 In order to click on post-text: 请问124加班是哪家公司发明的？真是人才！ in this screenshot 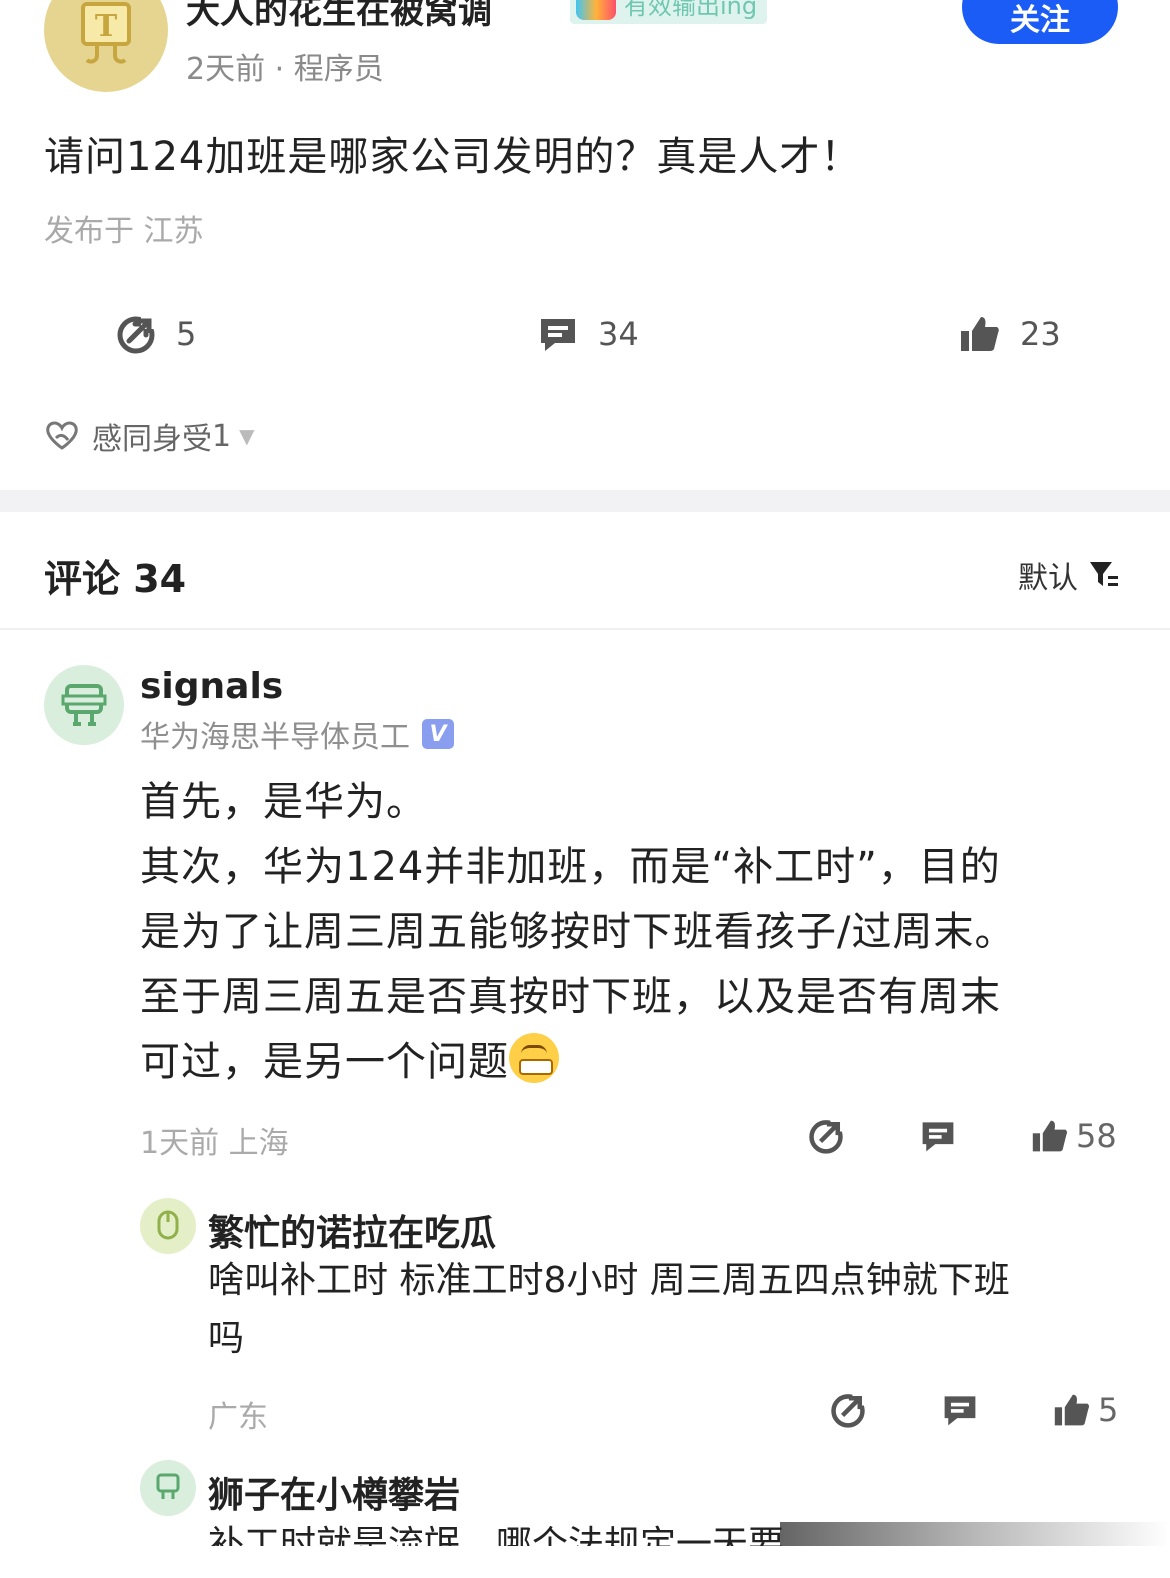, I will do `click(453, 157)`.